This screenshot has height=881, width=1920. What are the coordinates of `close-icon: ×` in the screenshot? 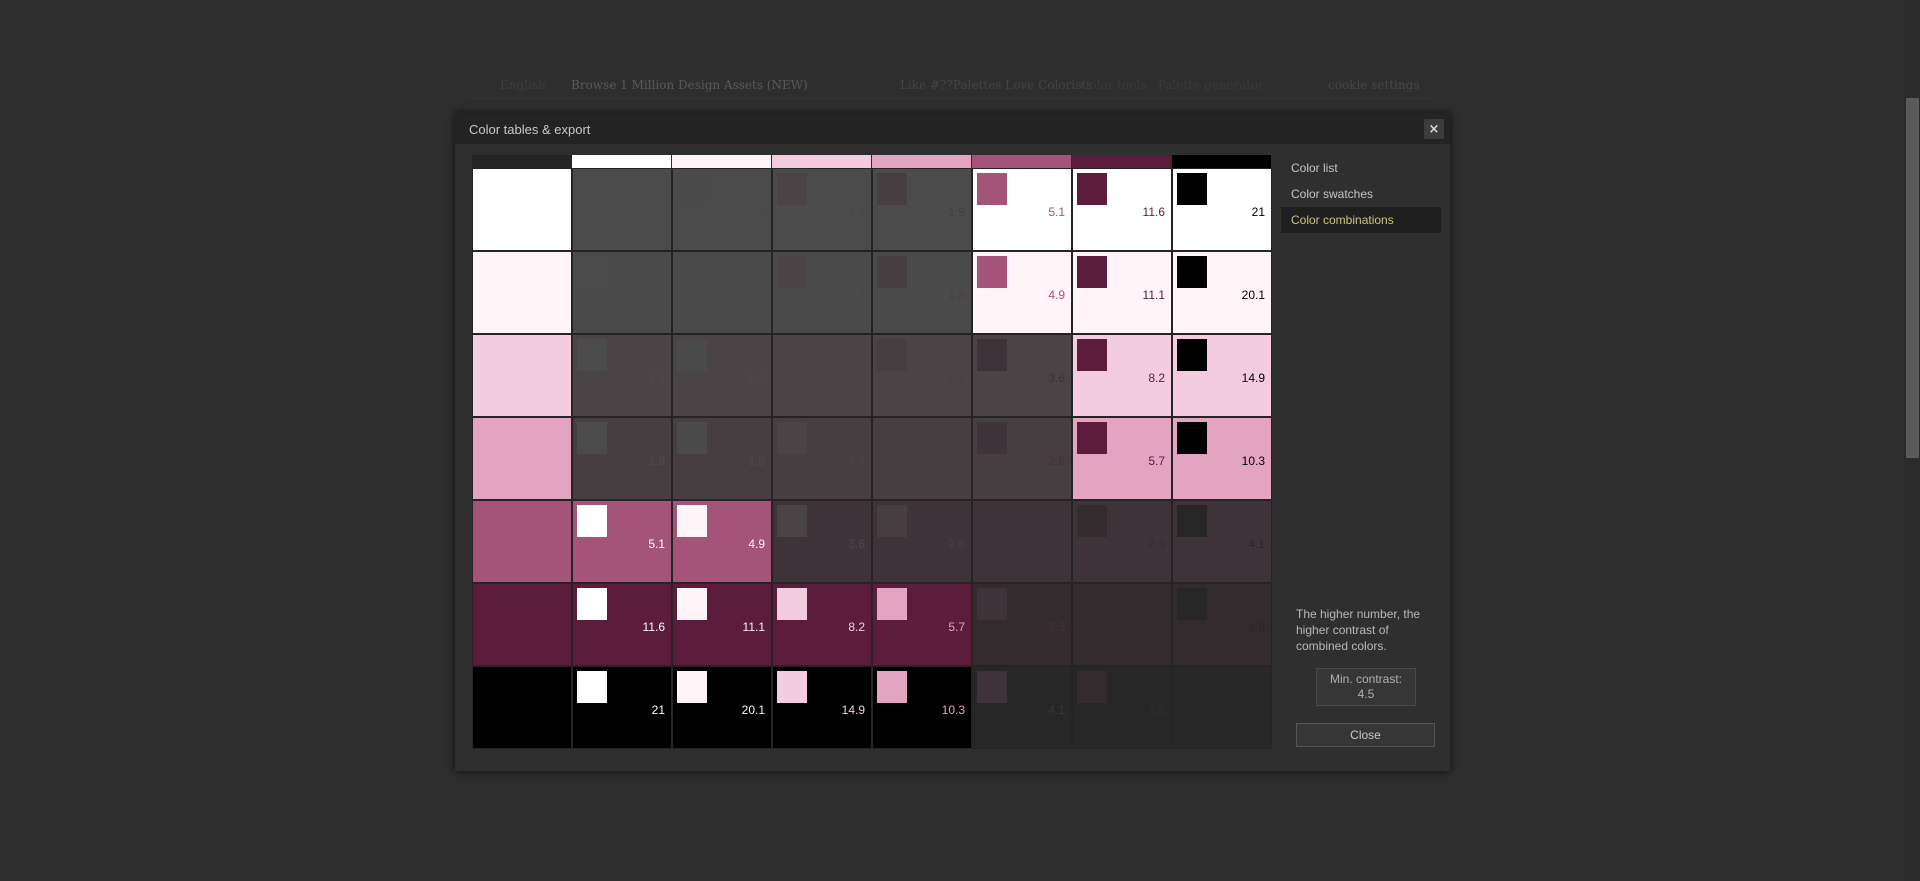 It's located at (1434, 129).